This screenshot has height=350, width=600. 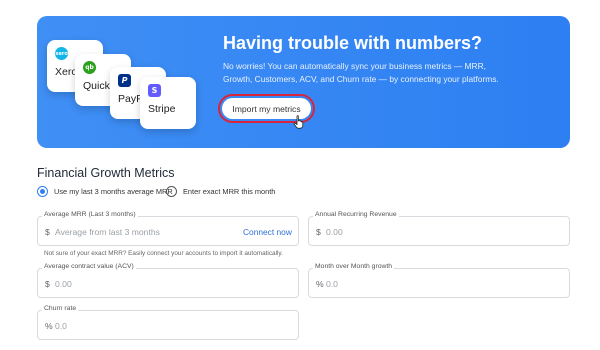 I want to click on radio-label: Use my last 3 months average MRR, so click(x=113, y=191).